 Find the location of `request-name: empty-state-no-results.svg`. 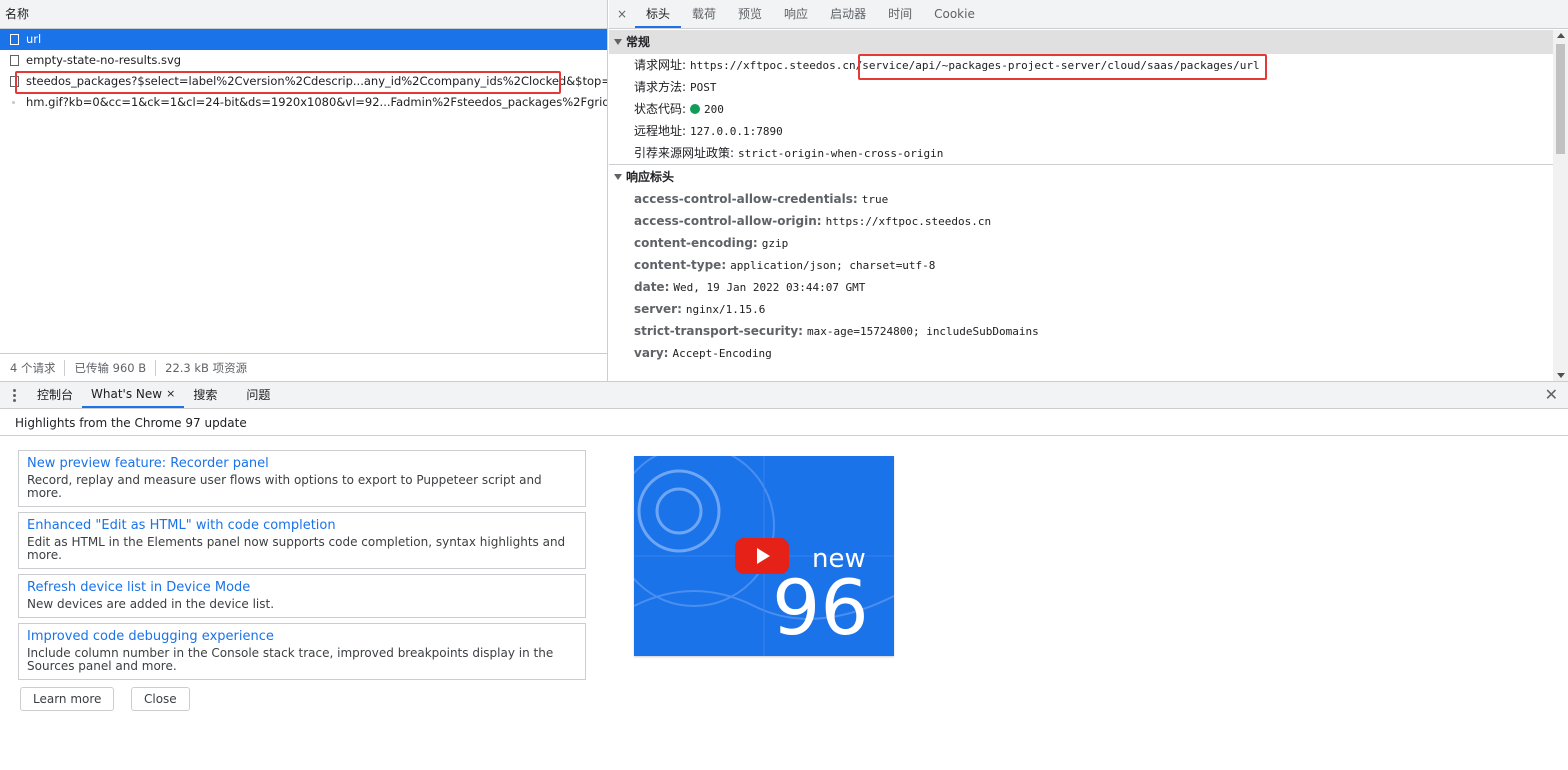

request-name: empty-state-no-results.svg is located at coordinates (104, 60).